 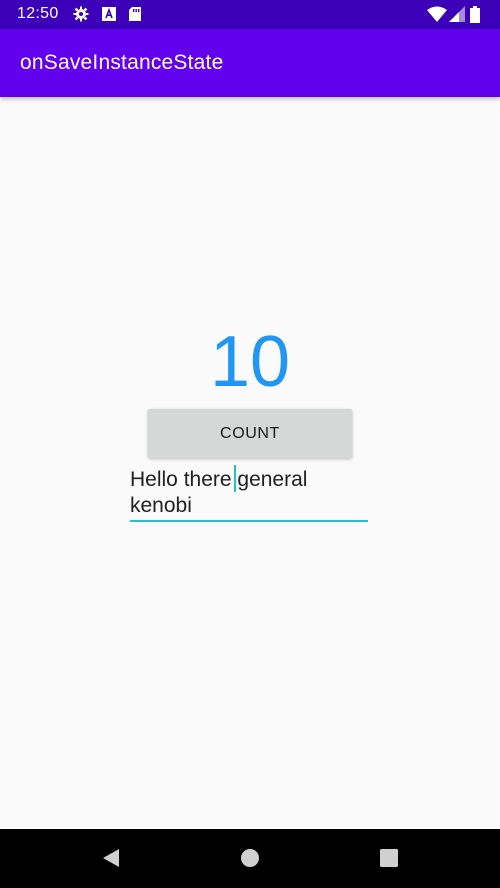 I want to click on signal-icon, so click(x=457, y=14).